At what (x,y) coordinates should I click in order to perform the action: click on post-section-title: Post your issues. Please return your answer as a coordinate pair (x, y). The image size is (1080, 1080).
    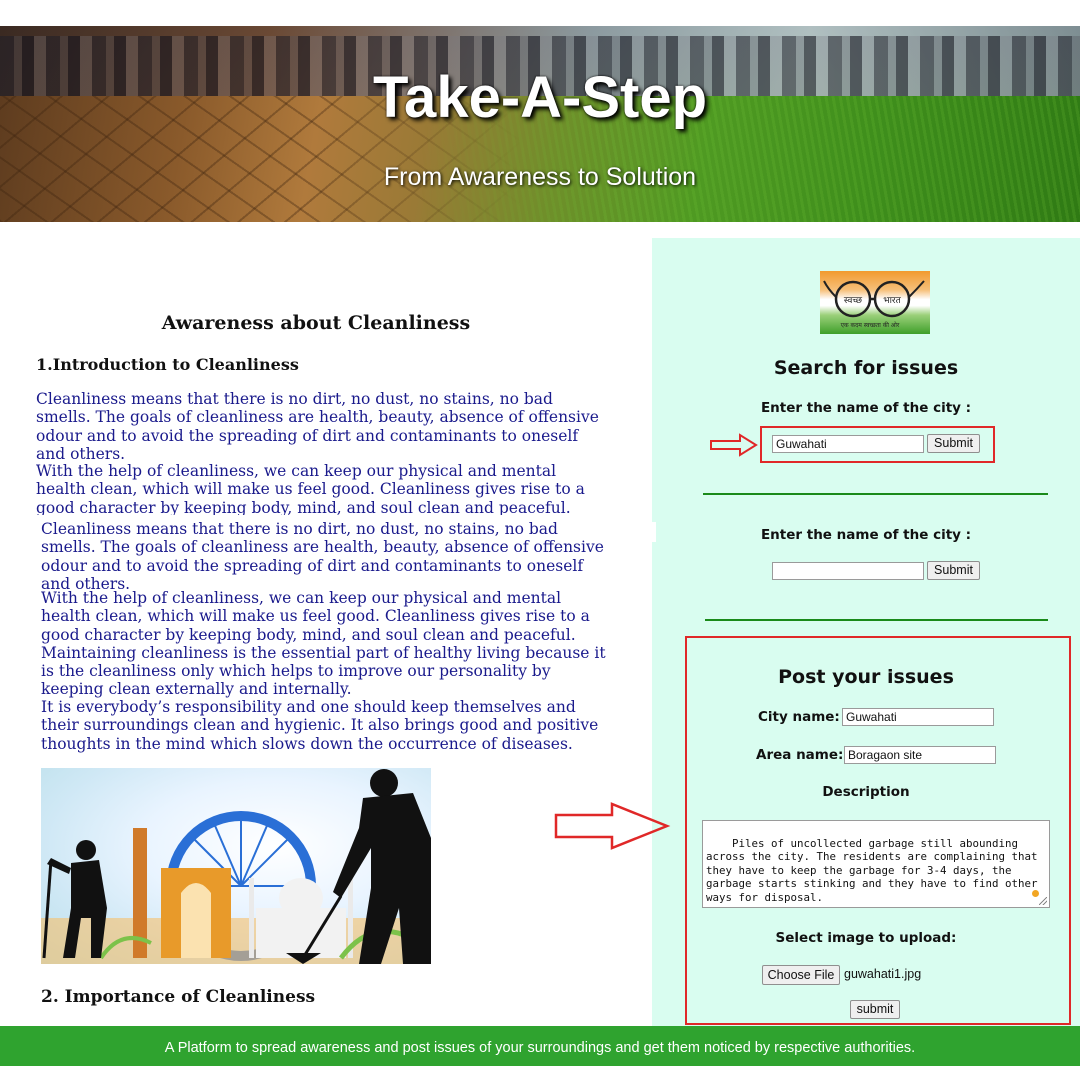
    Looking at the image, I should click on (866, 677).